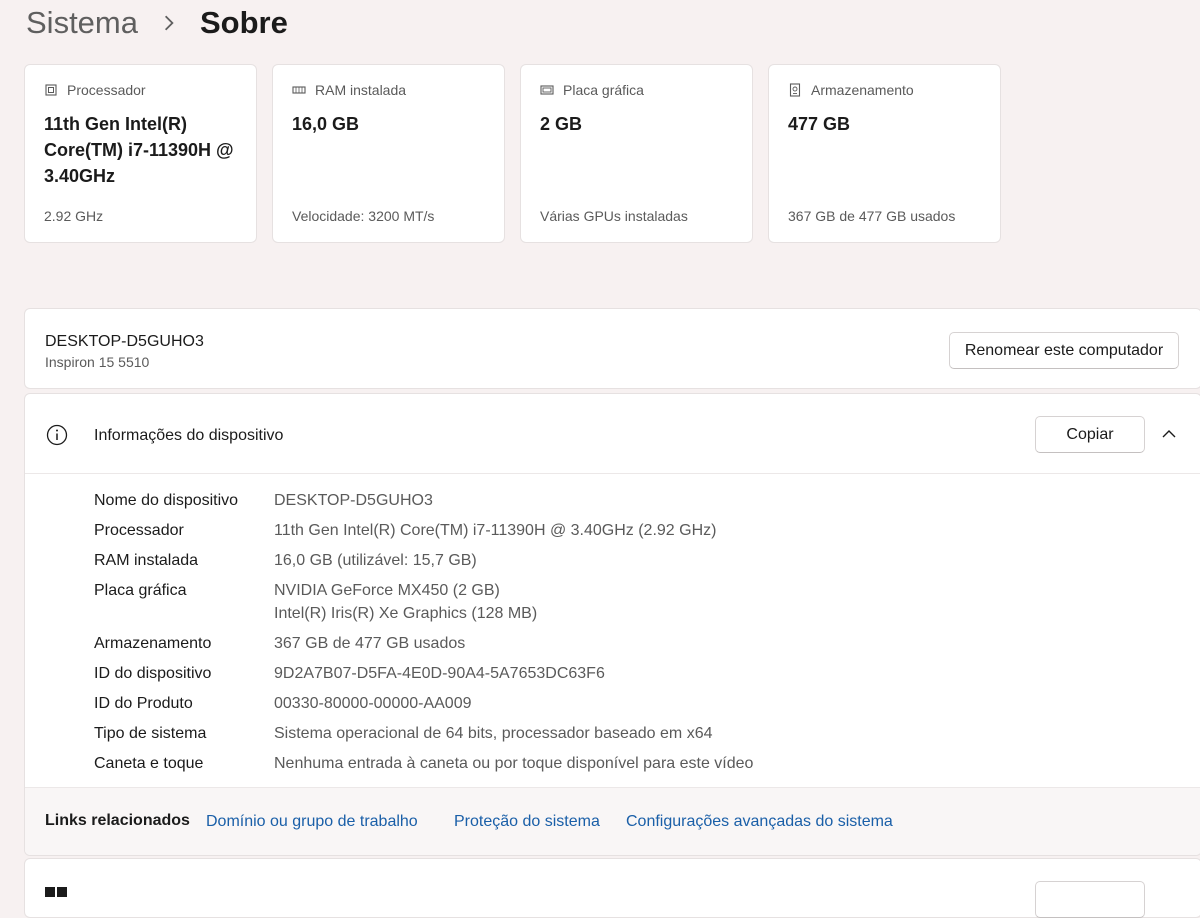 This screenshot has height=918, width=1200. Describe the element at coordinates (57, 435) in the screenshot. I see `info-icon` at that location.